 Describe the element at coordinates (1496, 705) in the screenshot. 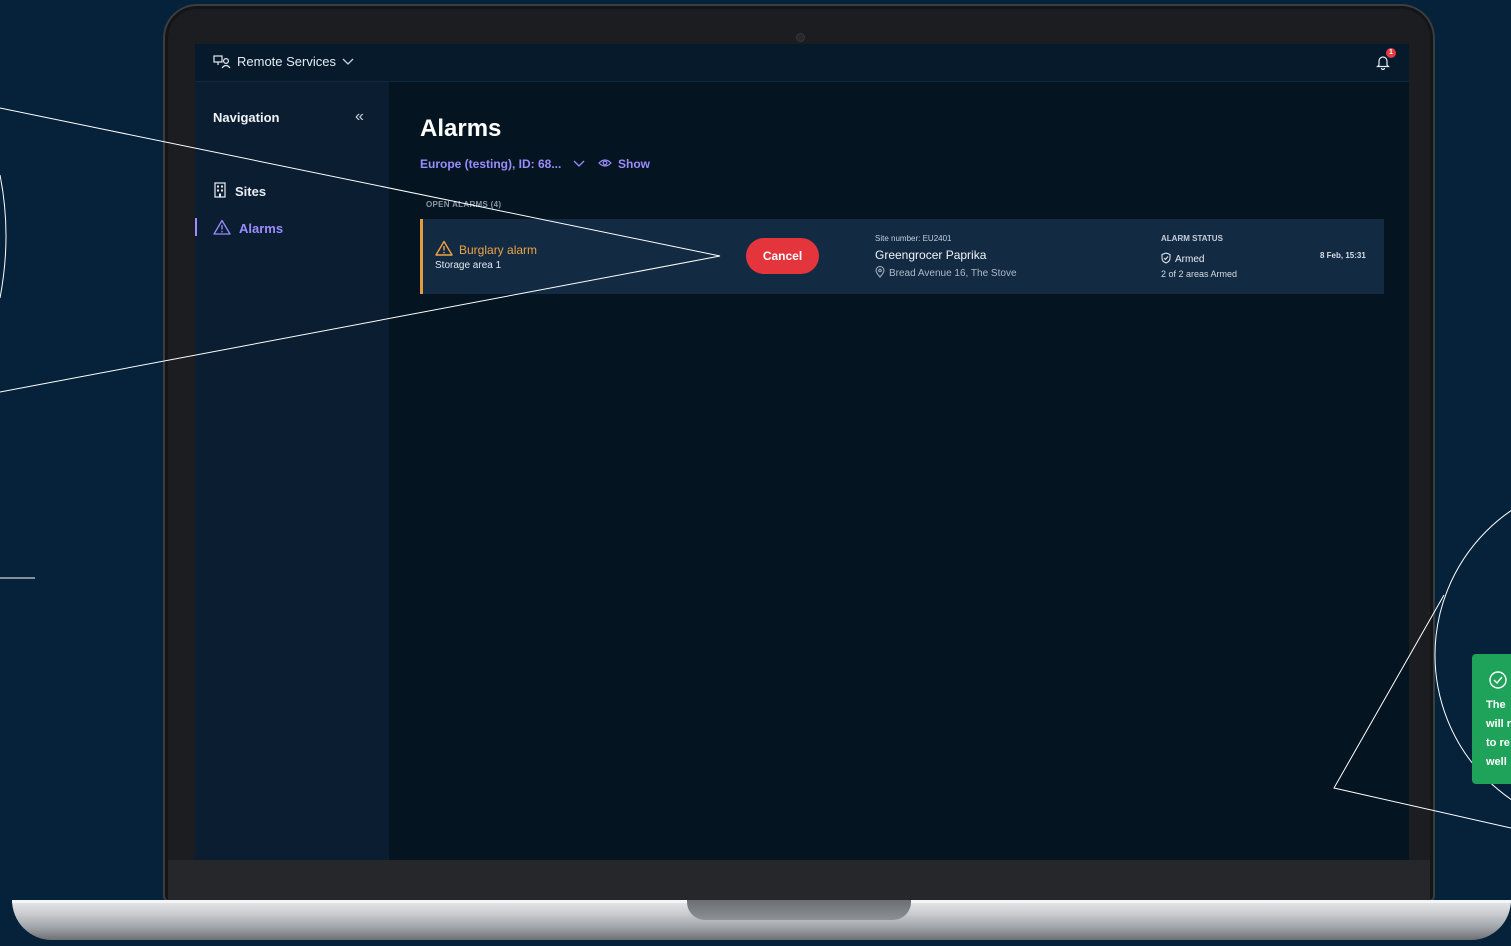

I see `toast-line: The` at that location.